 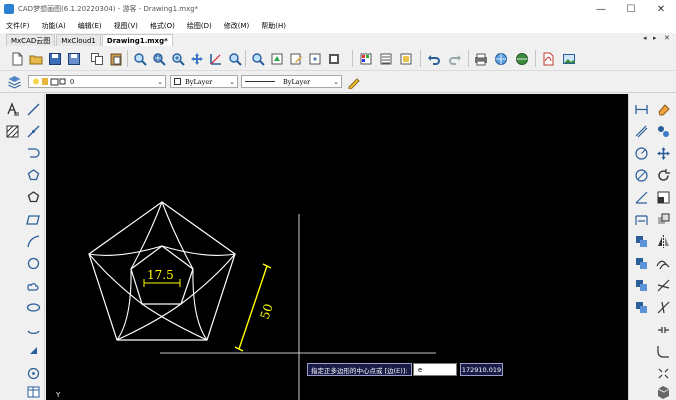 I want to click on polygon-icon, so click(x=33, y=175).